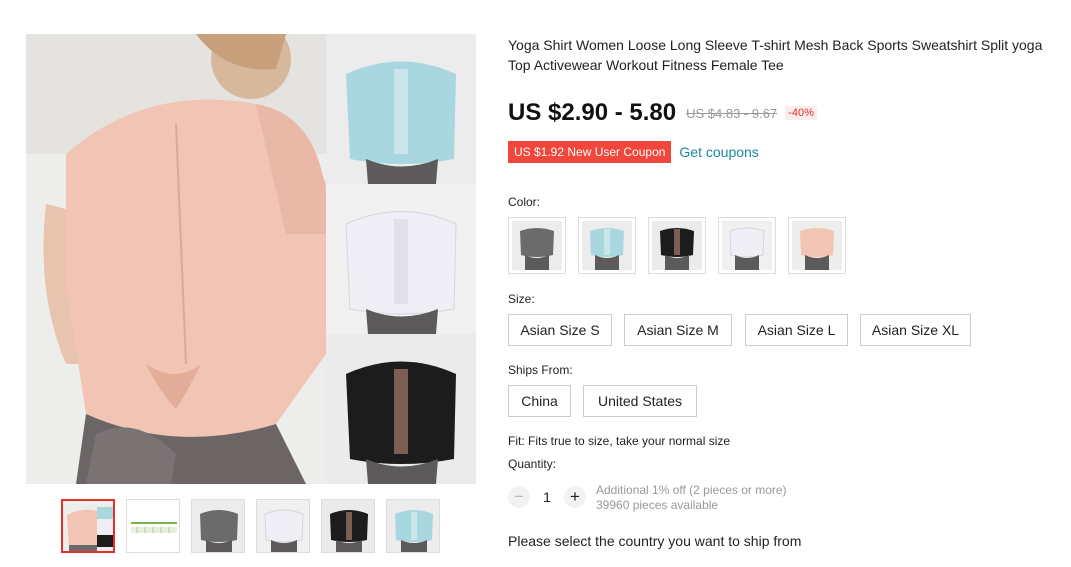 This screenshot has width=1071, height=567. Describe the element at coordinates (547, 497) in the screenshot. I see `quantity-value: 1` at that location.